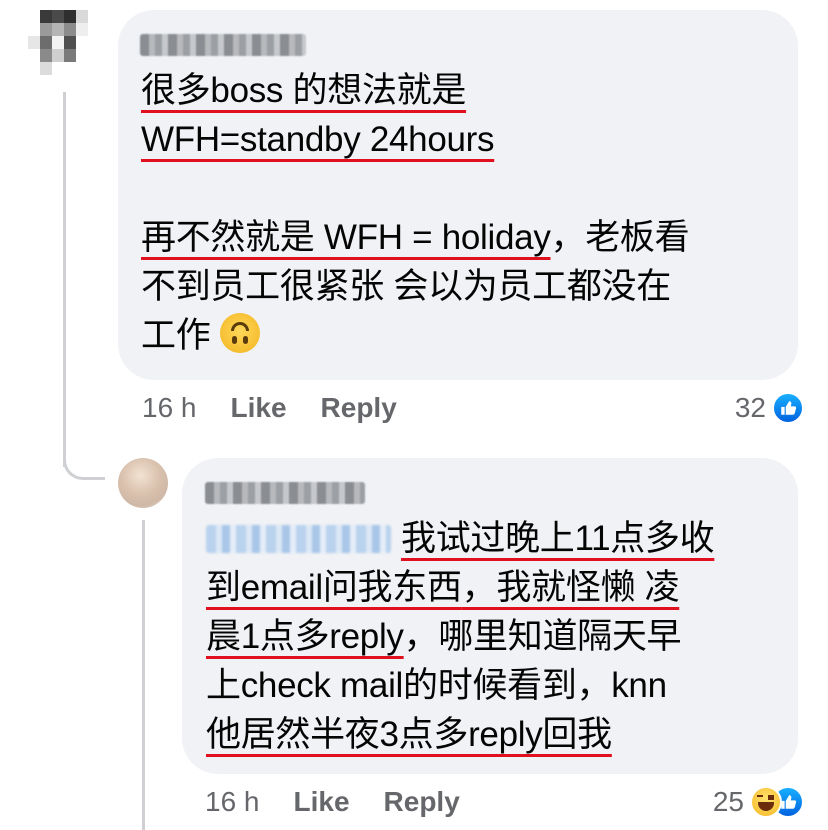  What do you see at coordinates (409, 734) in the screenshot?
I see `reply-underlined: 他居然半夜3点多reply回我` at bounding box center [409, 734].